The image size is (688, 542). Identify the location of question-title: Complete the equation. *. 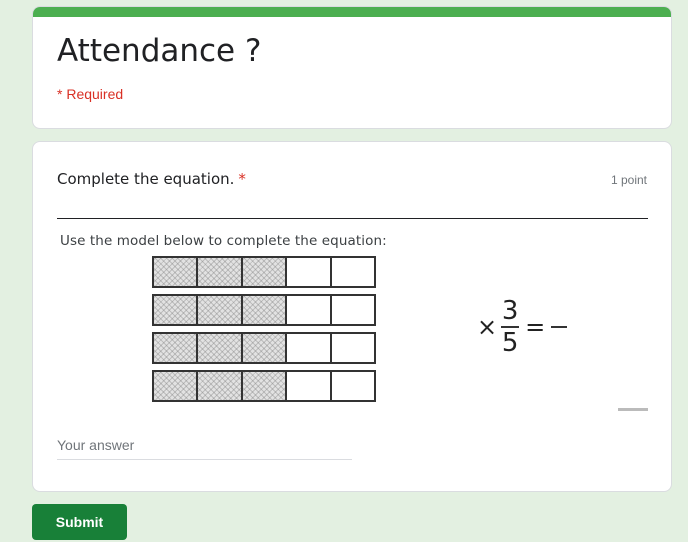
(151, 179).